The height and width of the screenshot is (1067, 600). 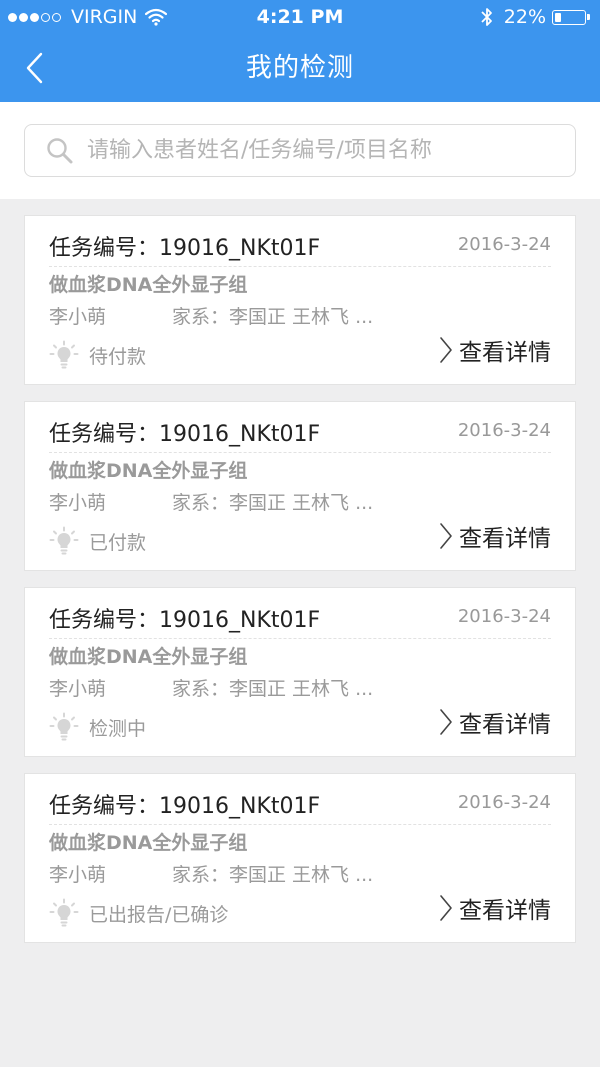 What do you see at coordinates (159, 914) in the screenshot?
I see `status-label: 已出报告/已确诊` at bounding box center [159, 914].